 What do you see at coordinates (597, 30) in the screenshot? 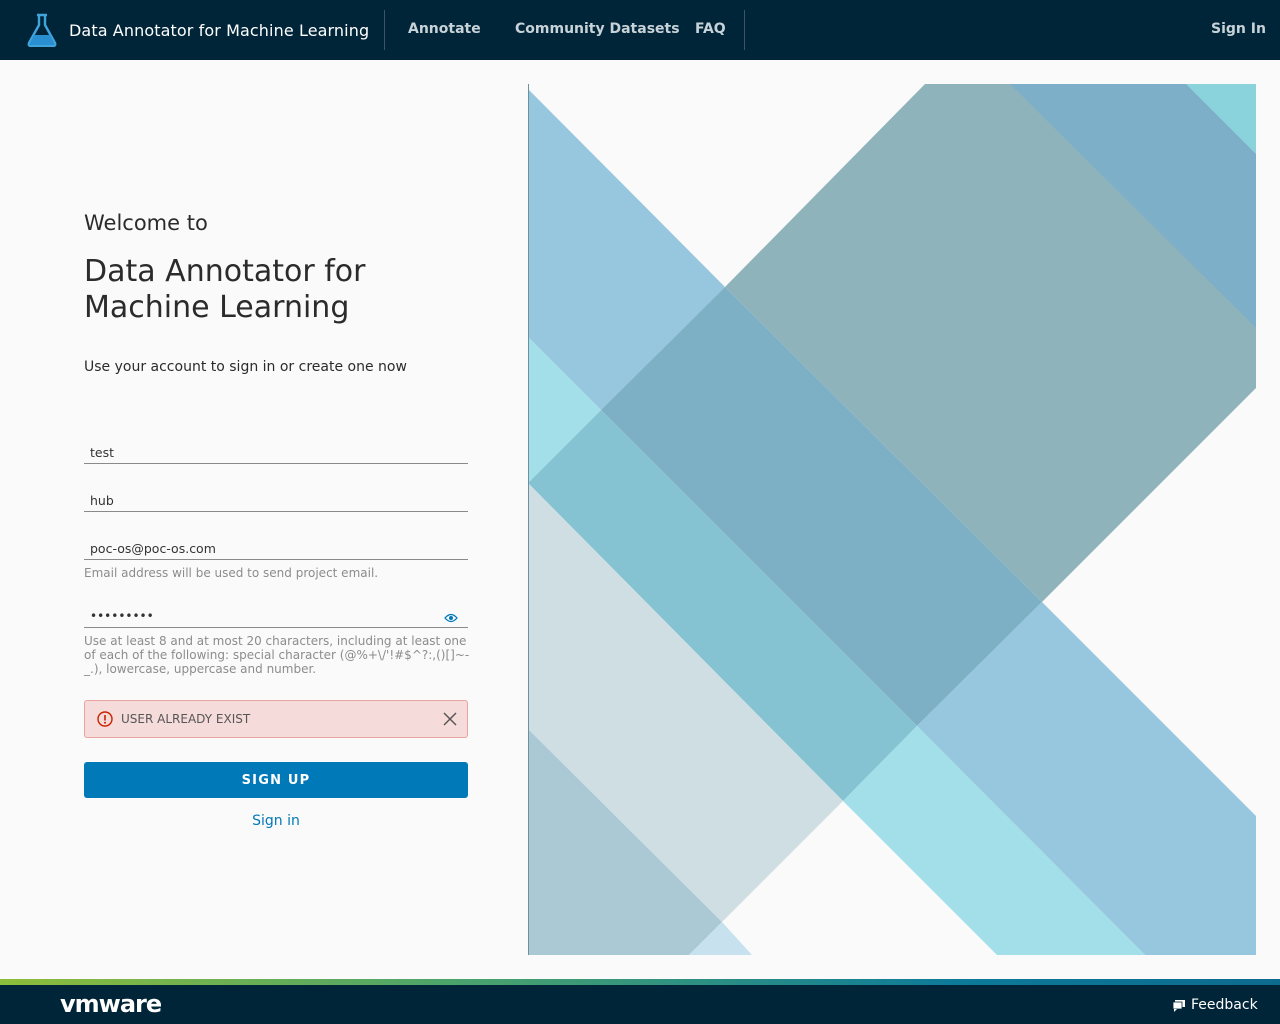
I see `nav-community-datasets: Community Datasets` at bounding box center [597, 30].